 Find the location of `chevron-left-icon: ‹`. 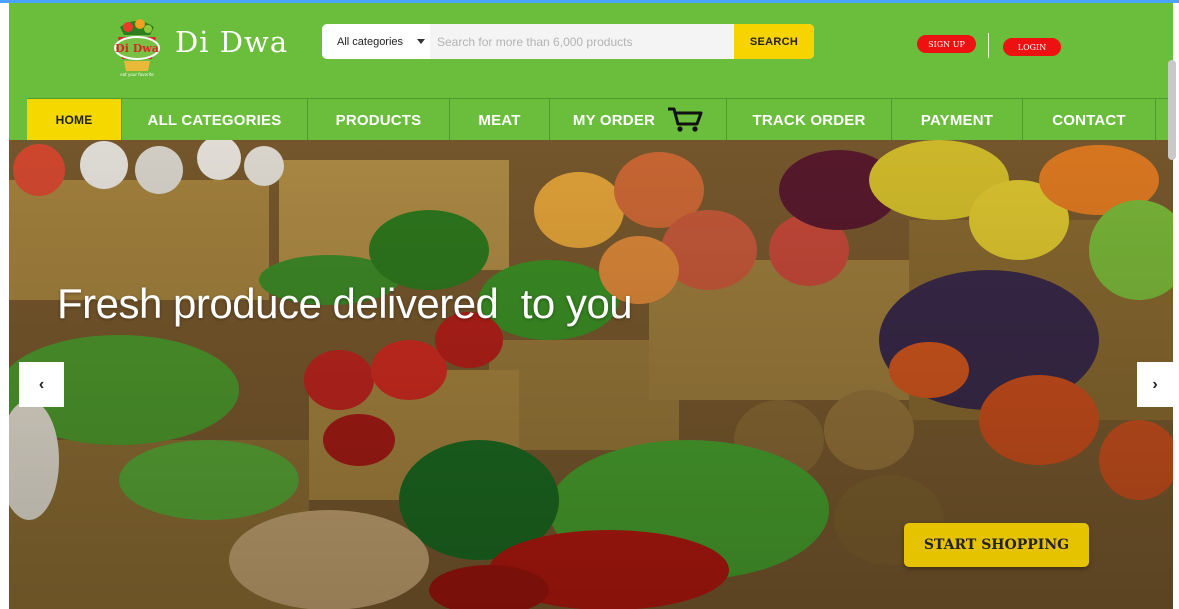

chevron-left-icon: ‹ is located at coordinates (41, 384).